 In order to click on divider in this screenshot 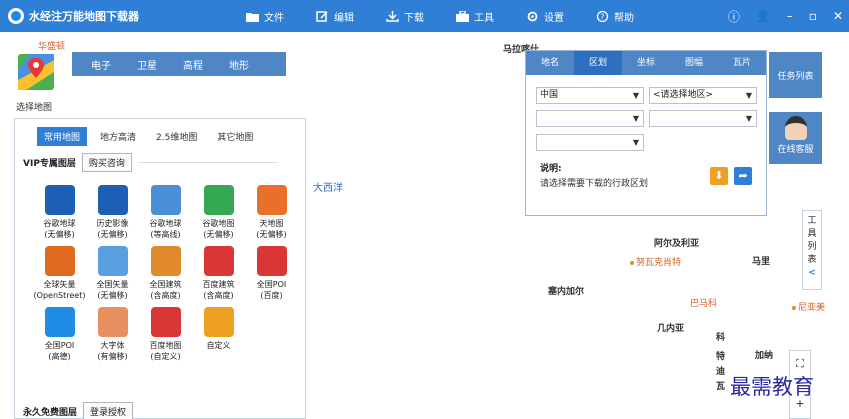, I will do `click(207, 162)`.